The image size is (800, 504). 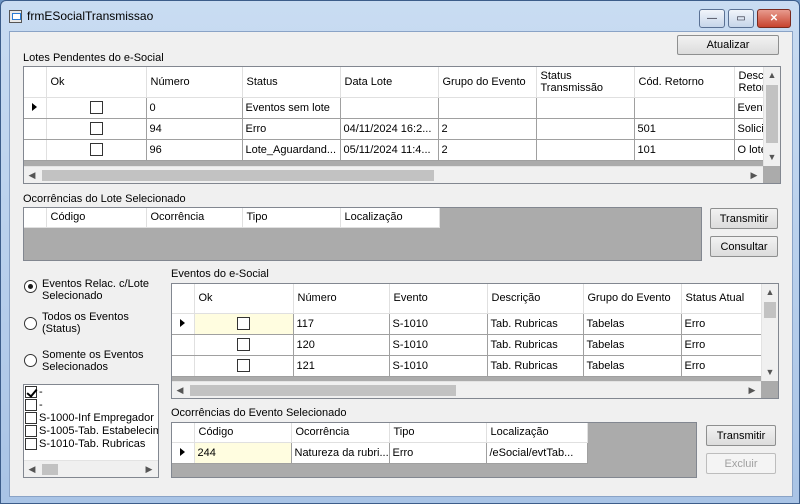 I want to click on col-evento: Evento, so click(x=438, y=299).